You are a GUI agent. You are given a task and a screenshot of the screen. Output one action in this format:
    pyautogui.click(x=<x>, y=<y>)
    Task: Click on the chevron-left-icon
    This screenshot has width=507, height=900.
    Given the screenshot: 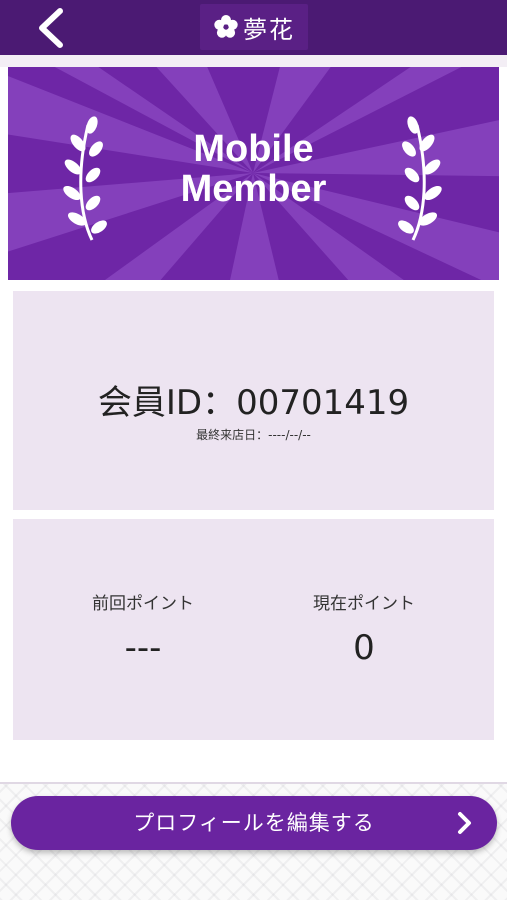 What is the action you would take?
    pyautogui.click(x=51, y=28)
    